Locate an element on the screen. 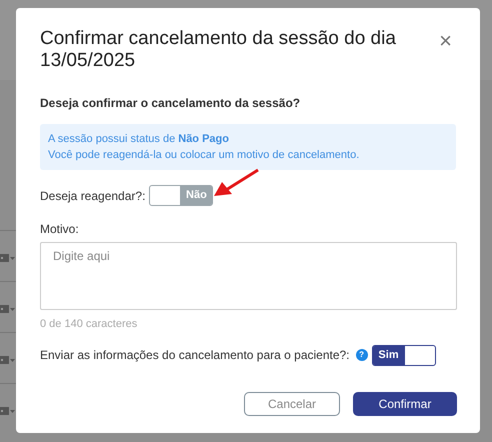 Image resolution: width=492 pixels, height=442 pixels. info-text: A sessão possui status de Não Pago is located at coordinates (139, 139).